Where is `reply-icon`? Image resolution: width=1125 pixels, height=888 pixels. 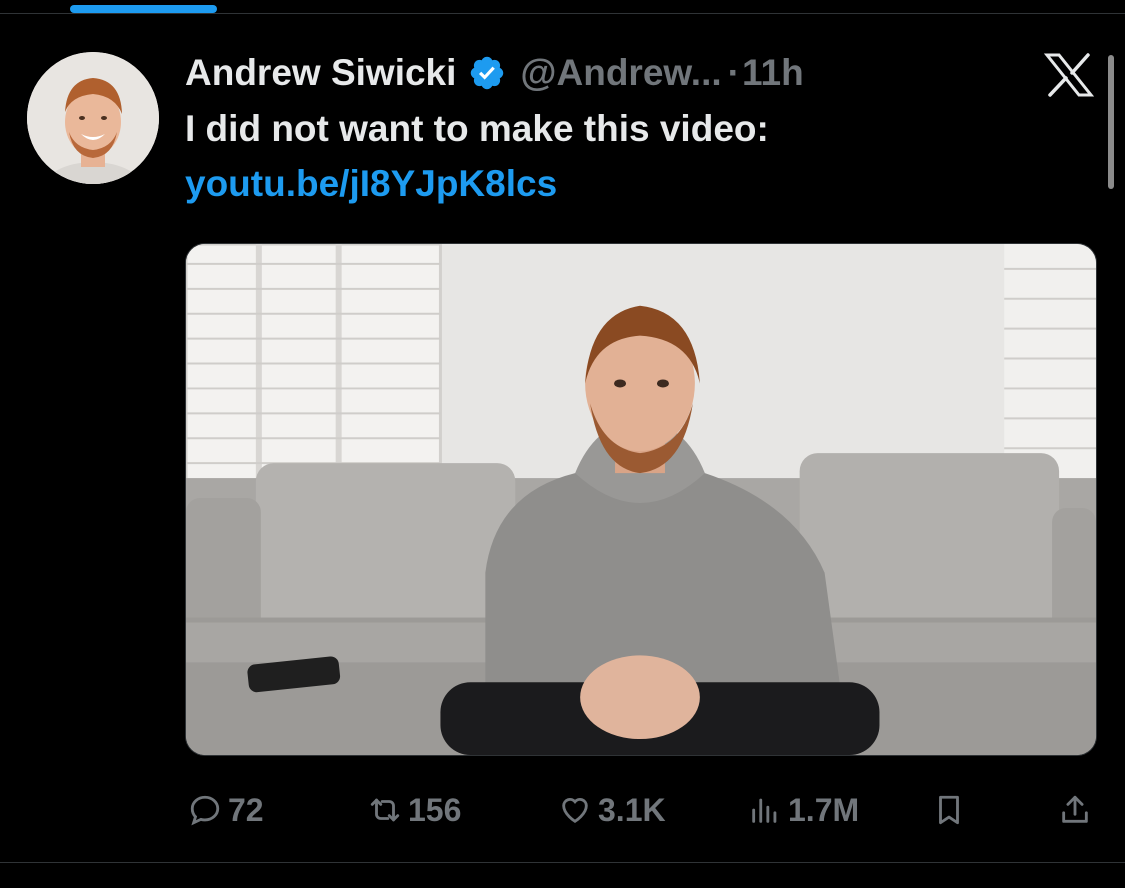
reply-icon is located at coordinates (205, 810).